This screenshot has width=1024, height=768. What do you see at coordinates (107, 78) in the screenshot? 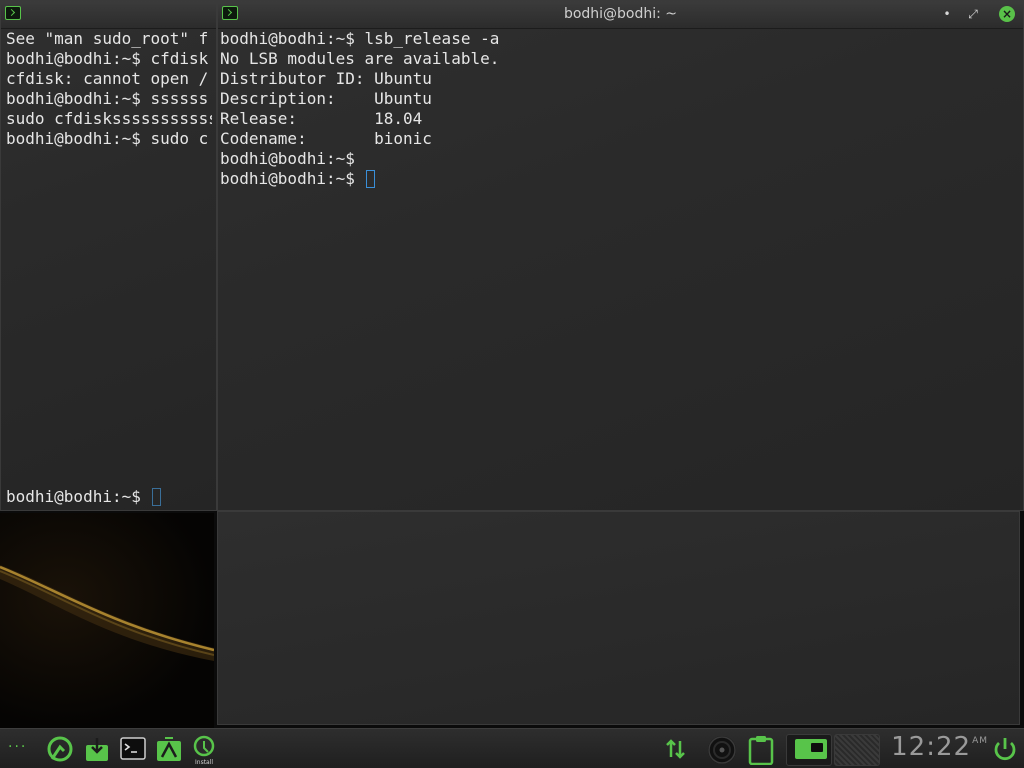
I see `terminal-line: cfdisk: cannot open /` at bounding box center [107, 78].